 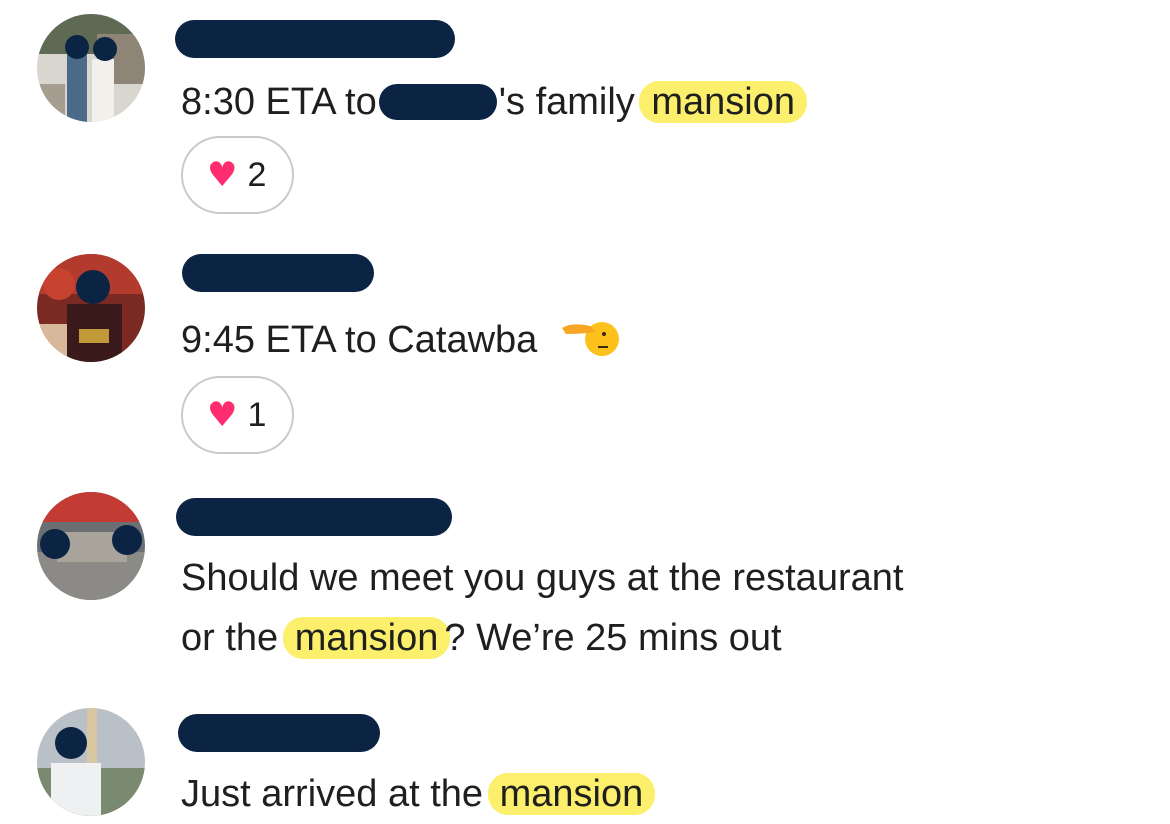 I want to click on message-text: 8:30 ETA to's family mansion, so click(x=494, y=102).